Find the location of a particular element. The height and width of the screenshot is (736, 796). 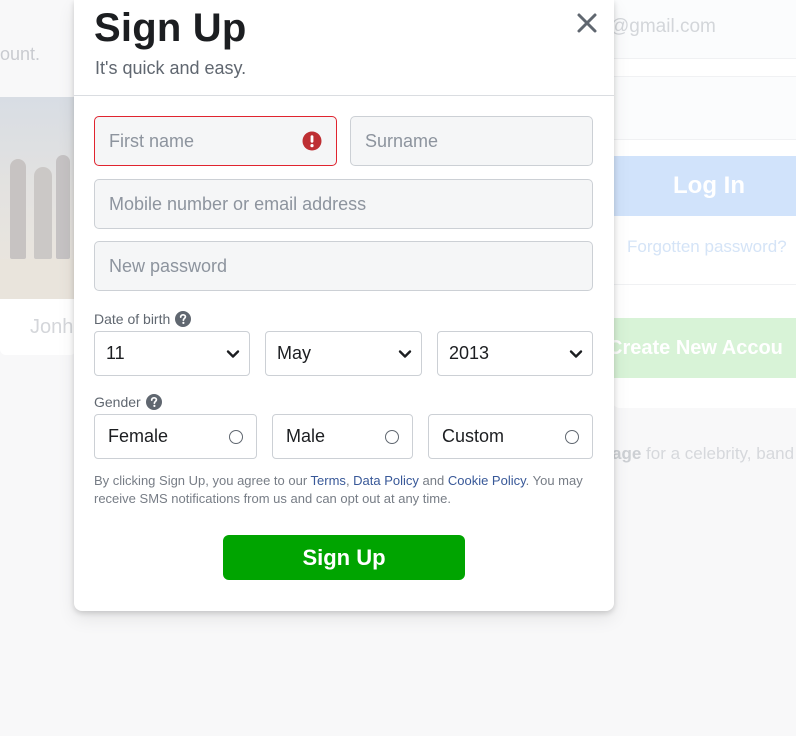

terms-sep2: and is located at coordinates (433, 480).